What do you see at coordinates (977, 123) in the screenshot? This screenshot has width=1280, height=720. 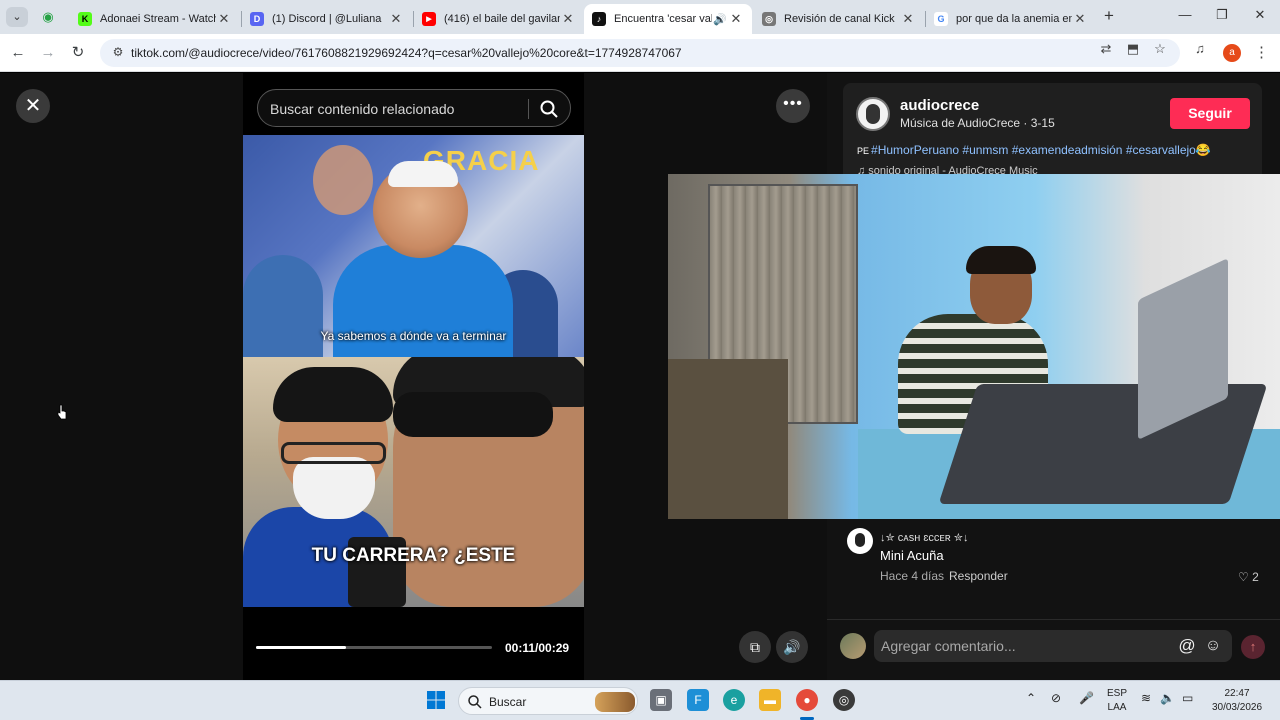 I see `author-subtitle: Música de AudioCrece · 3-15` at bounding box center [977, 123].